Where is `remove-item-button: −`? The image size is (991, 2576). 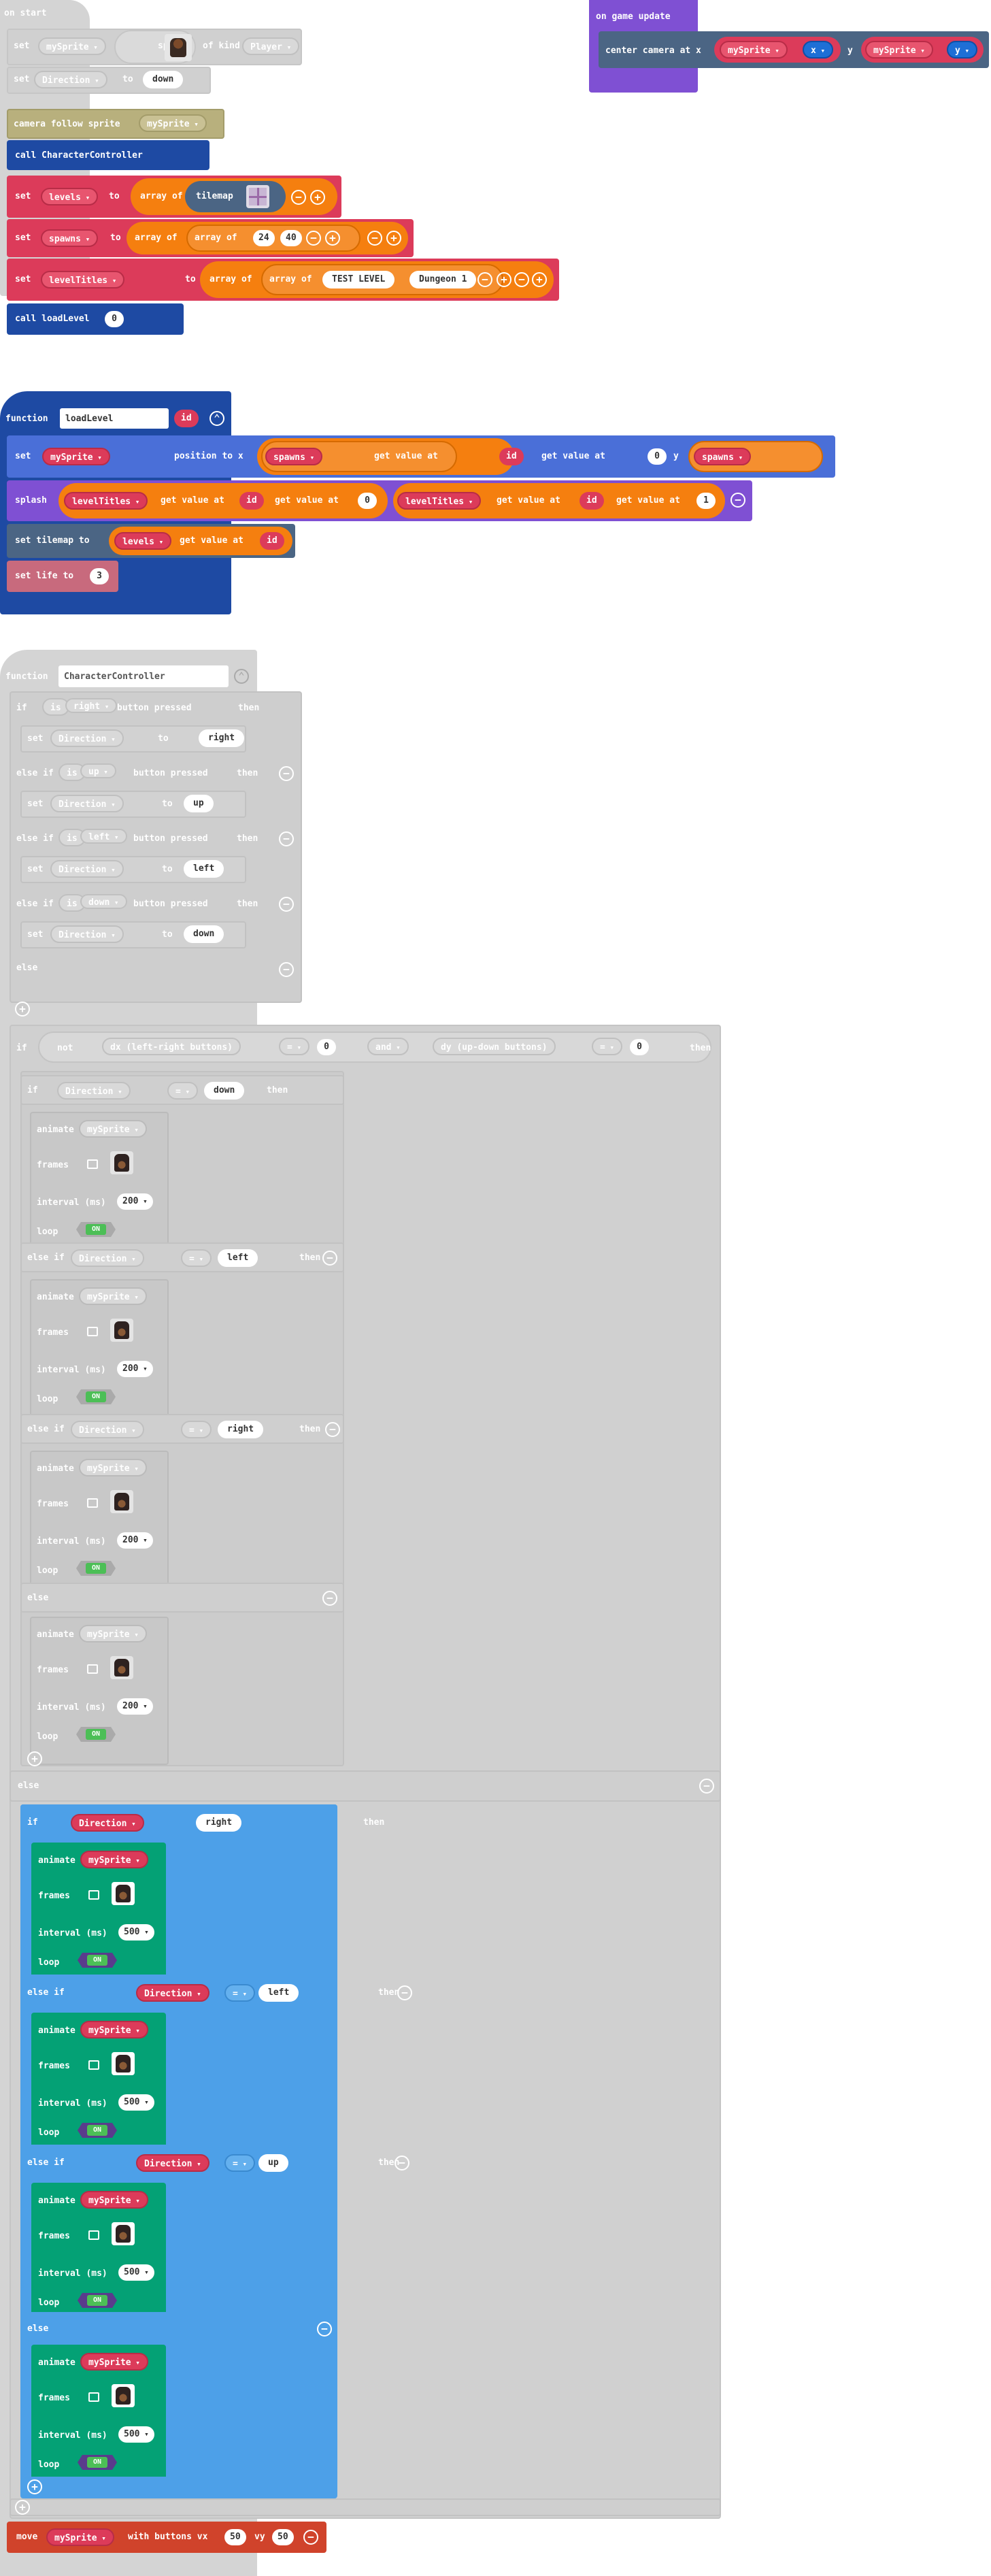
remove-item-button: − is located at coordinates (298, 198).